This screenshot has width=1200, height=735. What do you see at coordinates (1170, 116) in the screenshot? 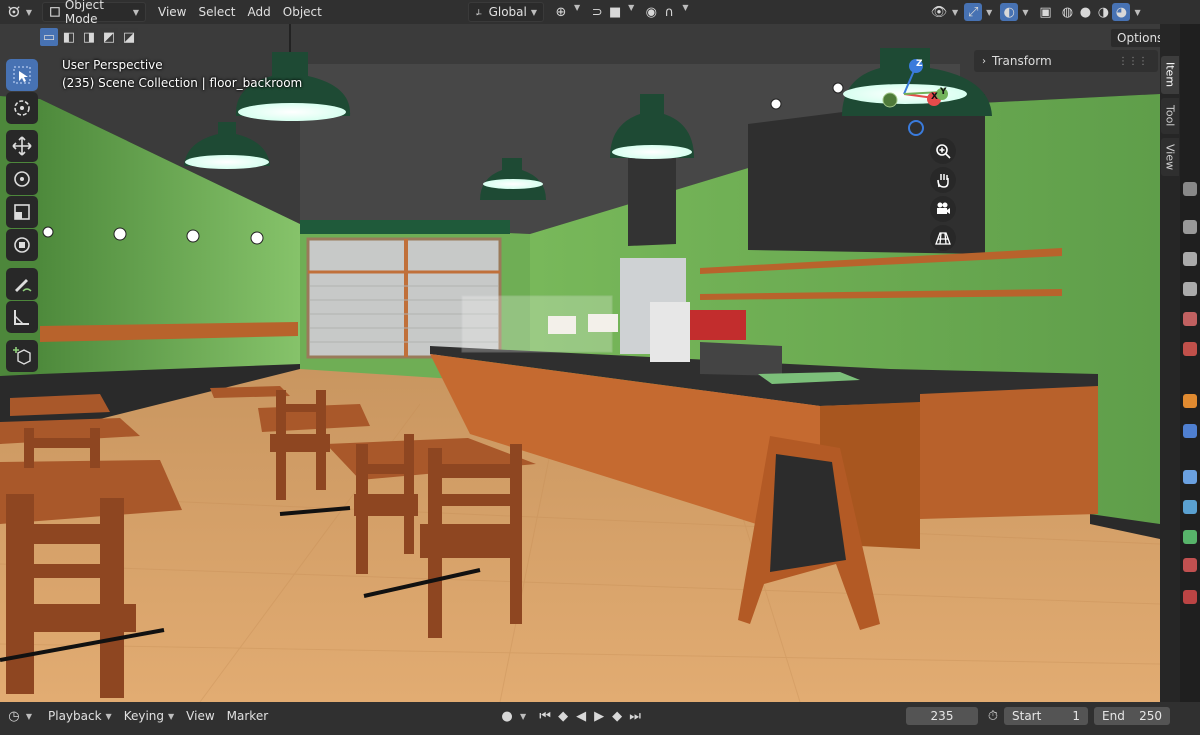
I see `tab-tool: Tool` at bounding box center [1170, 116].